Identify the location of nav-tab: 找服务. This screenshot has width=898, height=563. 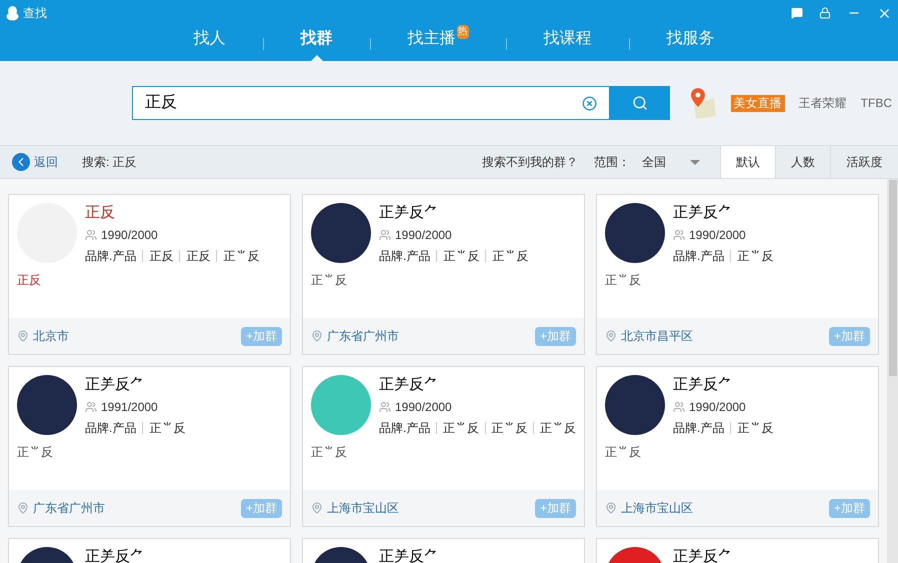
(691, 43).